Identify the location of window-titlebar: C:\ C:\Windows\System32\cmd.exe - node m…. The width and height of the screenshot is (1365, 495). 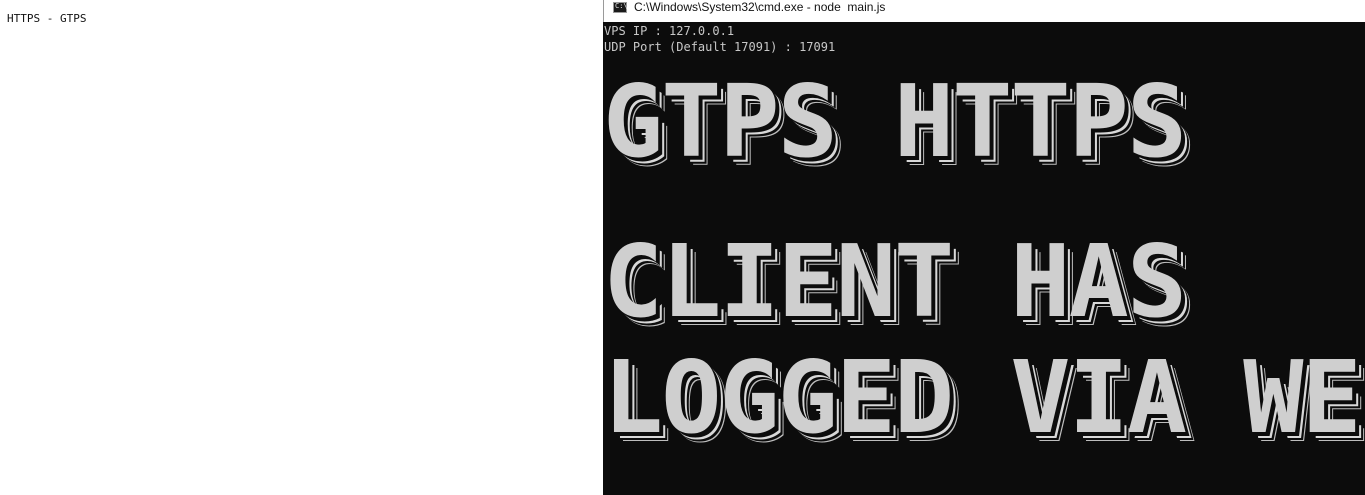
(984, 11).